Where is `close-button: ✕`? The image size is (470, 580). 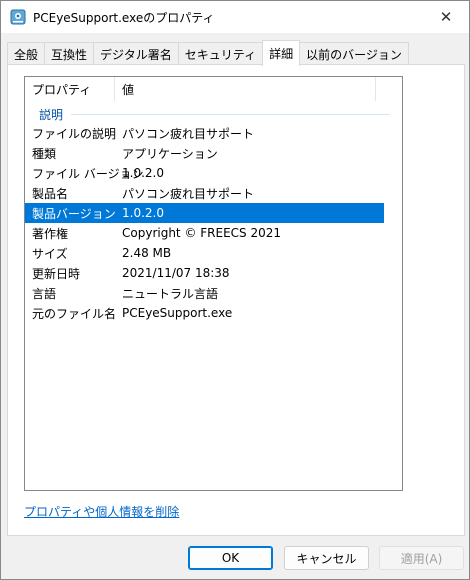
close-button: ✕ is located at coordinates (446, 17).